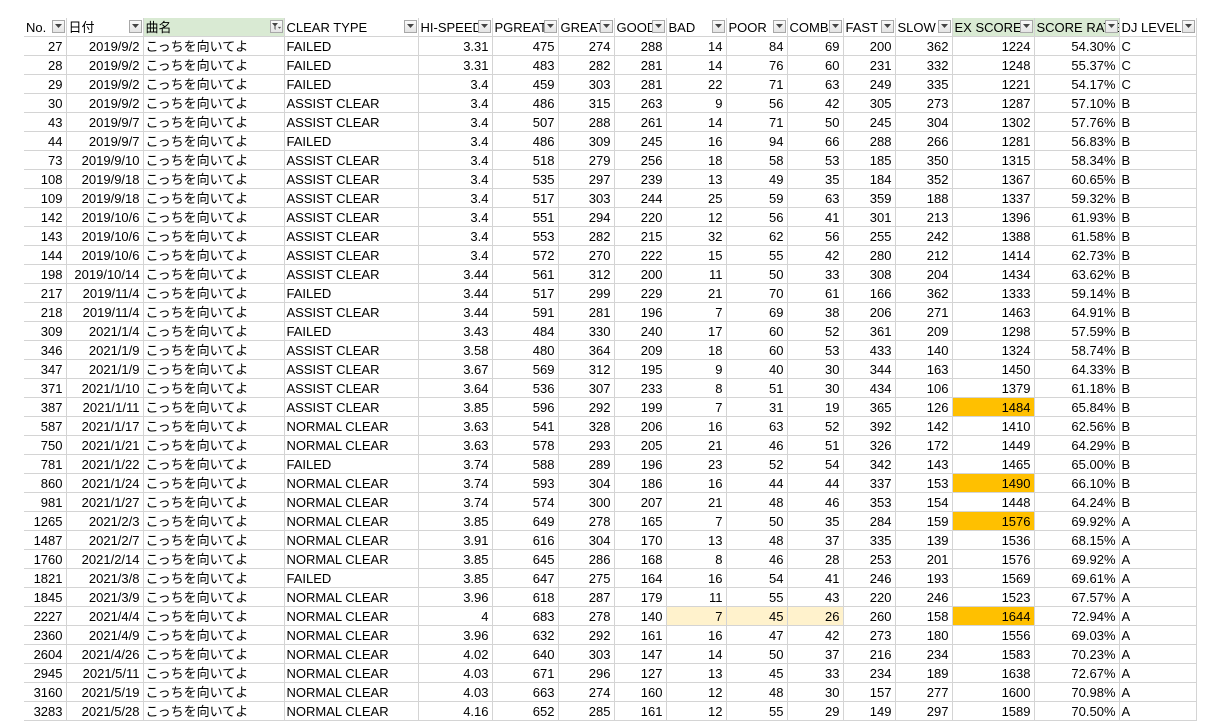 The height and width of the screenshot is (721, 1225). Describe the element at coordinates (640, 445) in the screenshot. I see `table-cell: 205` at that location.